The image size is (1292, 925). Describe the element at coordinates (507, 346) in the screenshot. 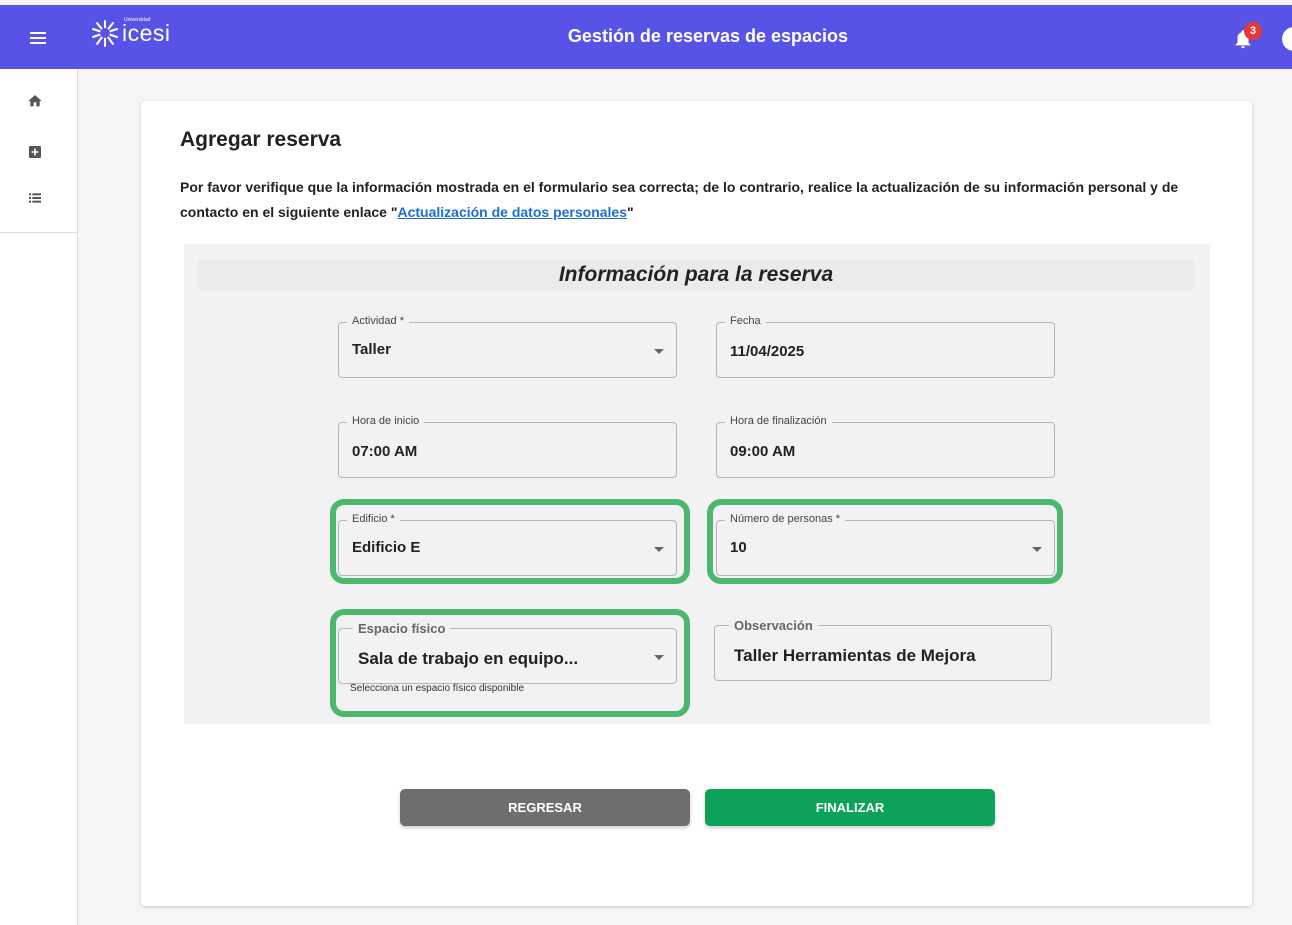

I see `actividad-select: Actividad * Taller` at that location.